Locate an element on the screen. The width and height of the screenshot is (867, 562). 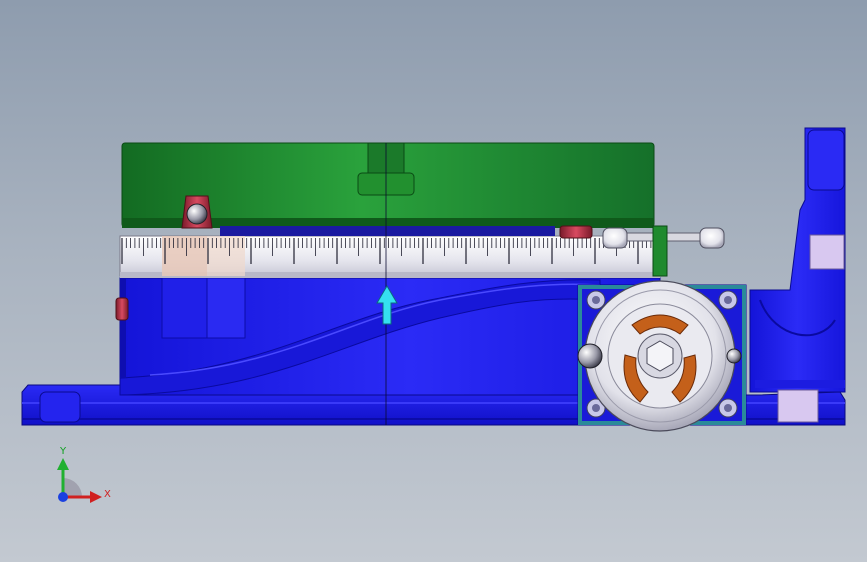
index-pin is located at coordinates (734, 356).